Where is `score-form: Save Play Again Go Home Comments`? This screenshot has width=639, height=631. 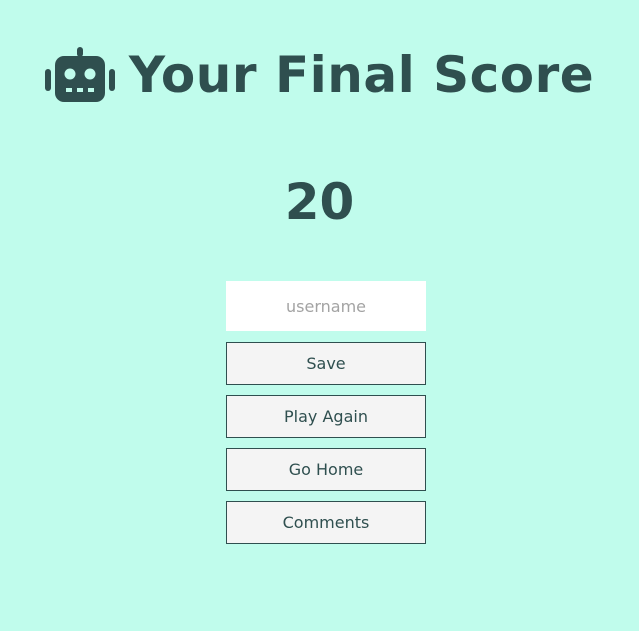 score-form: Save Play Again Go Home Comments is located at coordinates (326, 417).